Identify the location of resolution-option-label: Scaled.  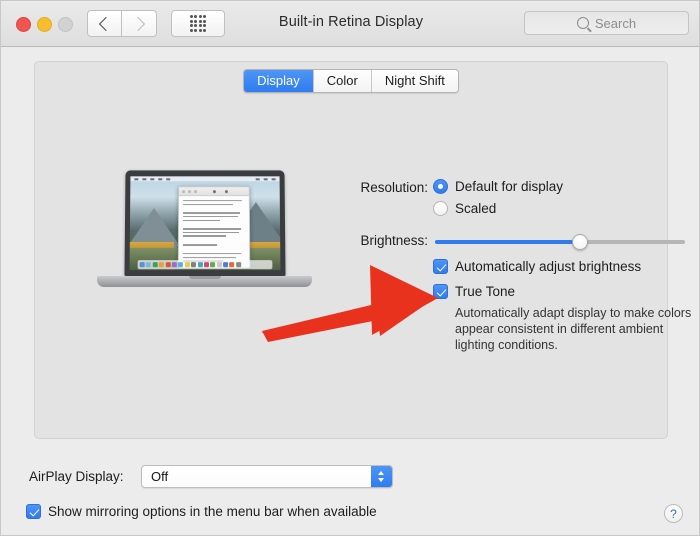
(476, 208).